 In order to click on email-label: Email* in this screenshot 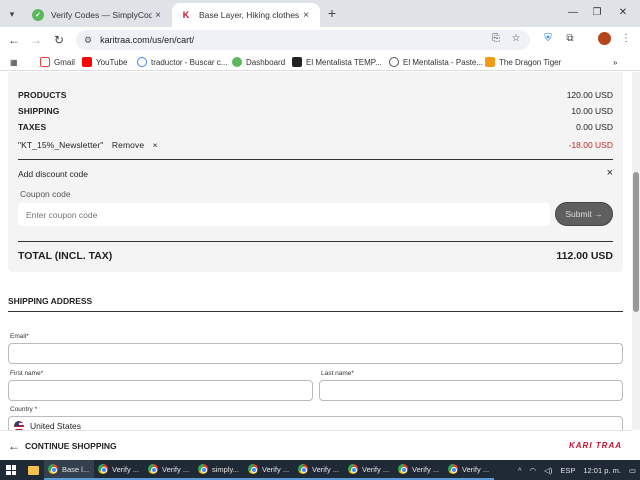, I will do `click(19, 336)`.